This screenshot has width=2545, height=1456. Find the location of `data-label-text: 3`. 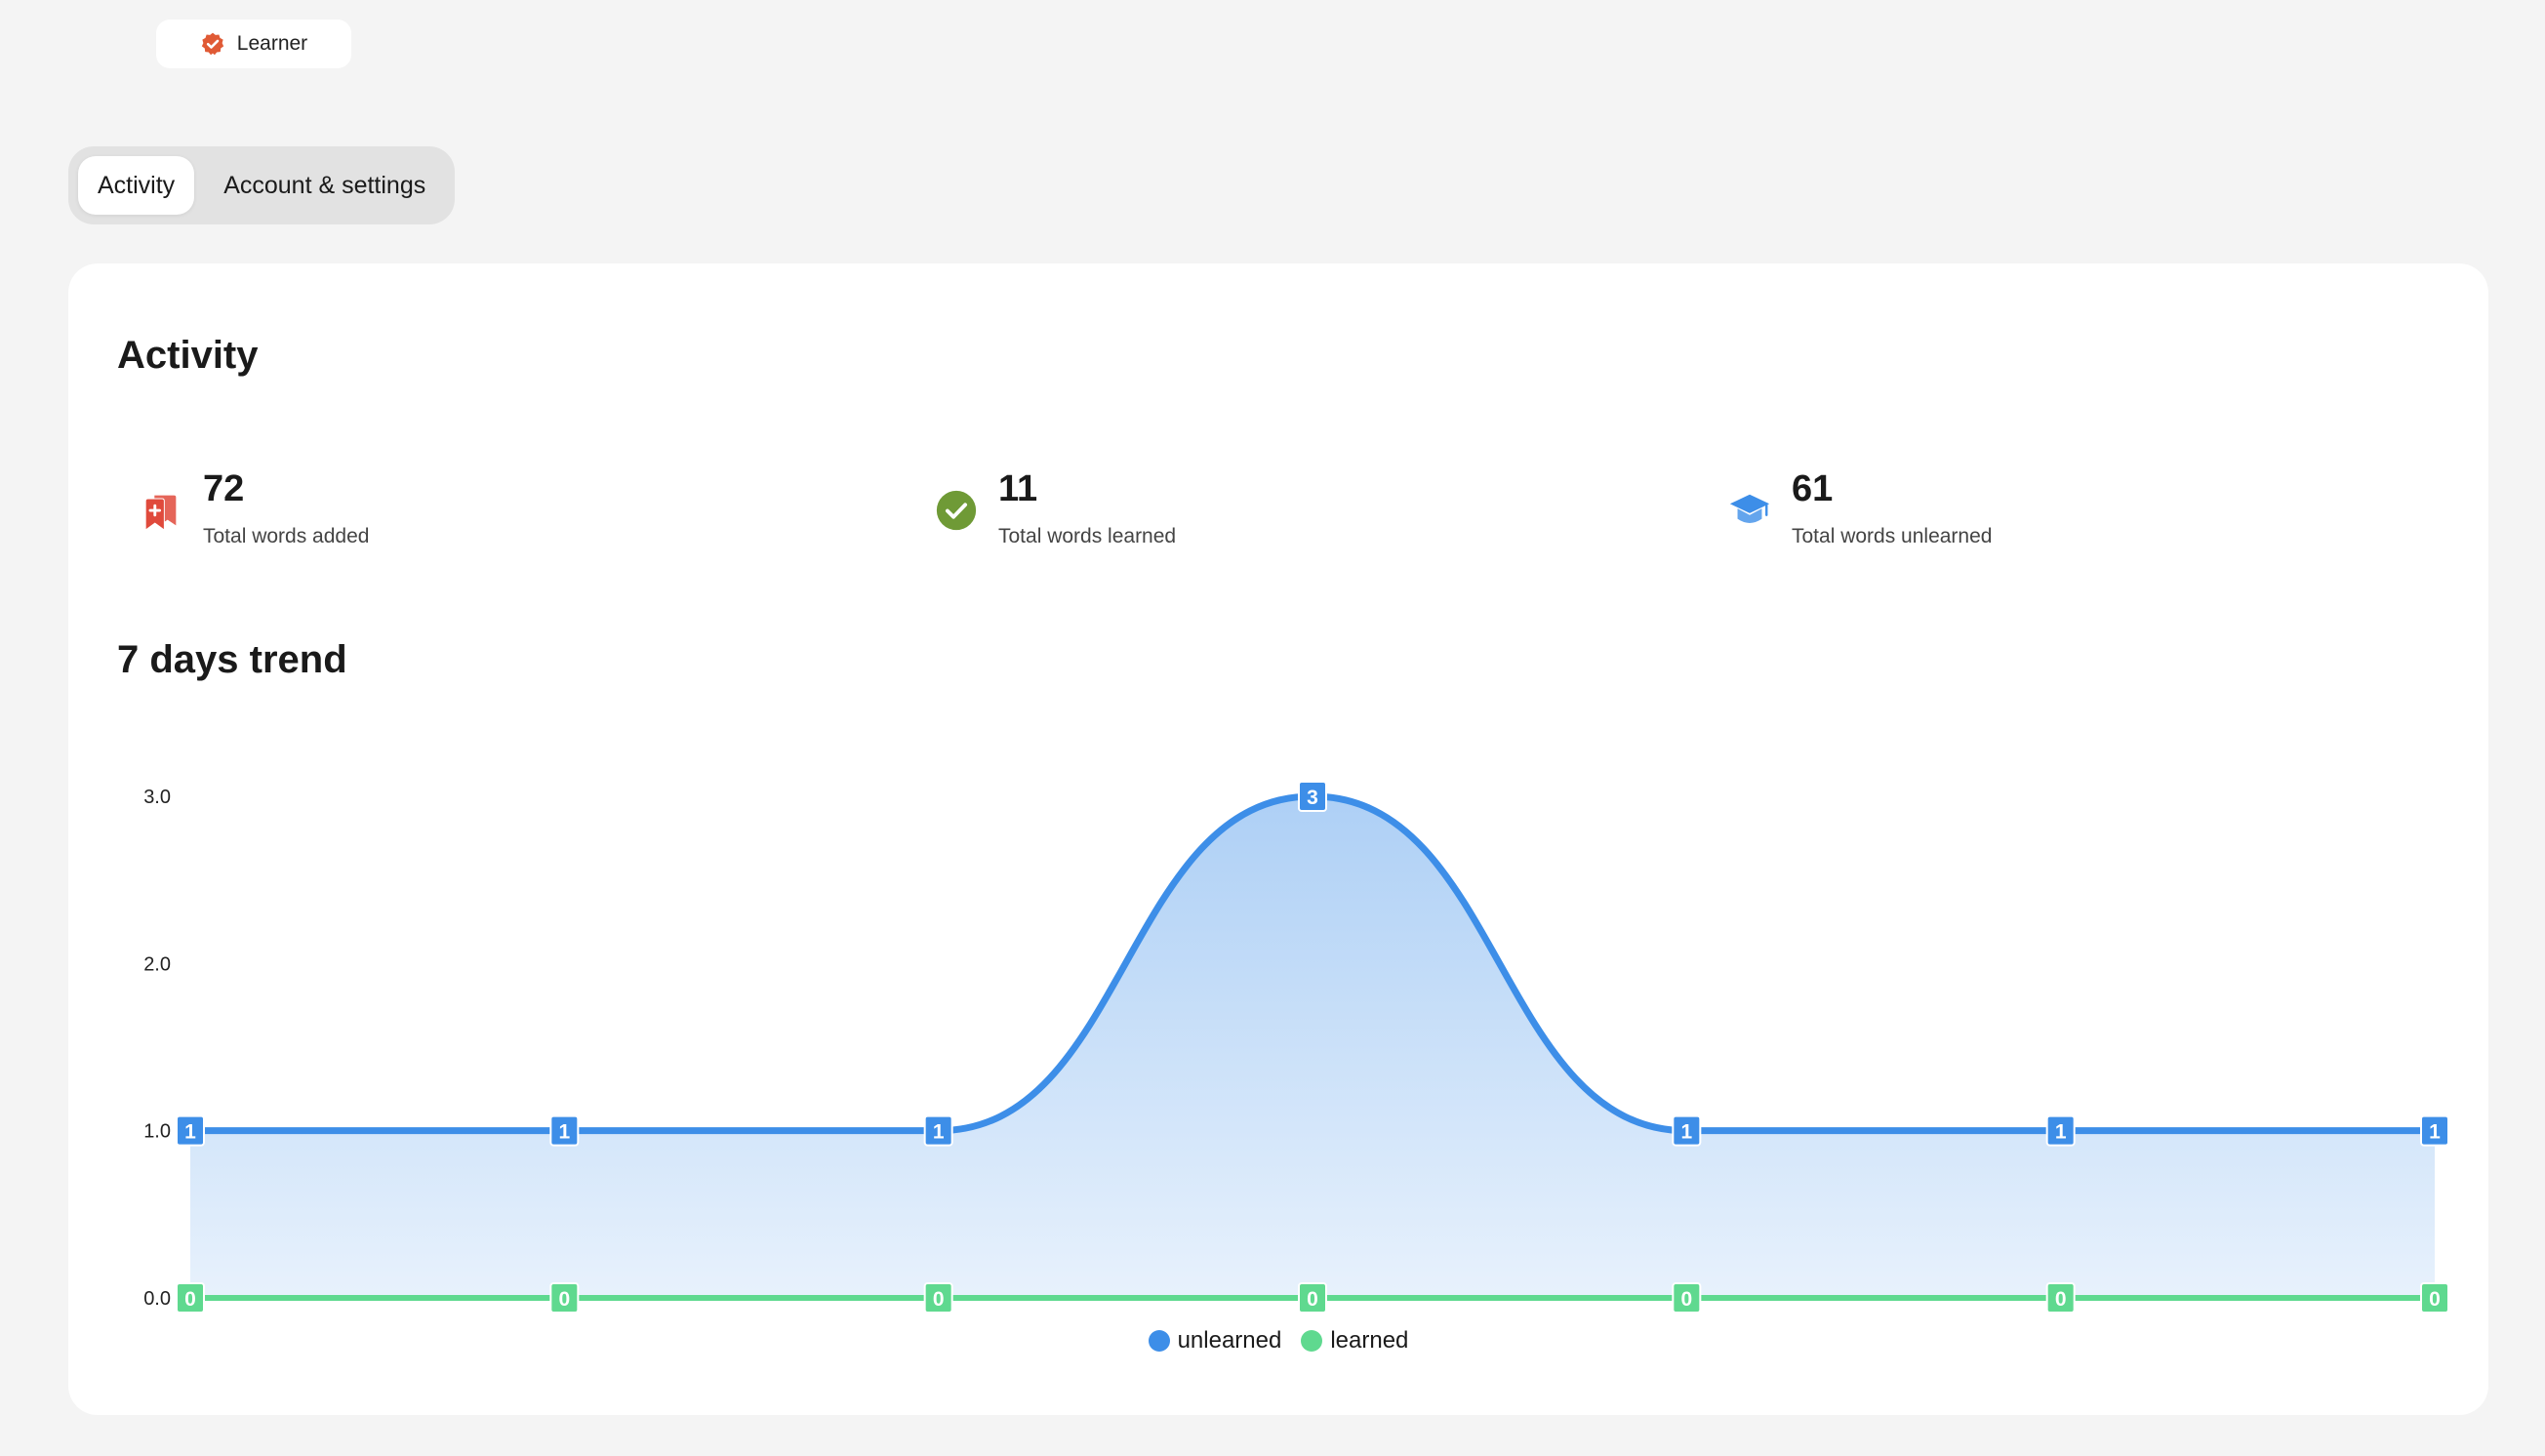

data-label-text: 3 is located at coordinates (1312, 798).